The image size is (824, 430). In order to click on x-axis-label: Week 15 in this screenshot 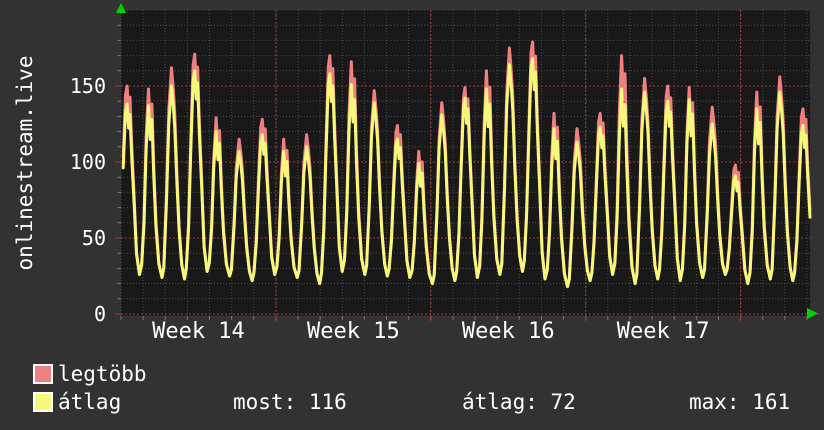, I will do `click(353, 331)`.